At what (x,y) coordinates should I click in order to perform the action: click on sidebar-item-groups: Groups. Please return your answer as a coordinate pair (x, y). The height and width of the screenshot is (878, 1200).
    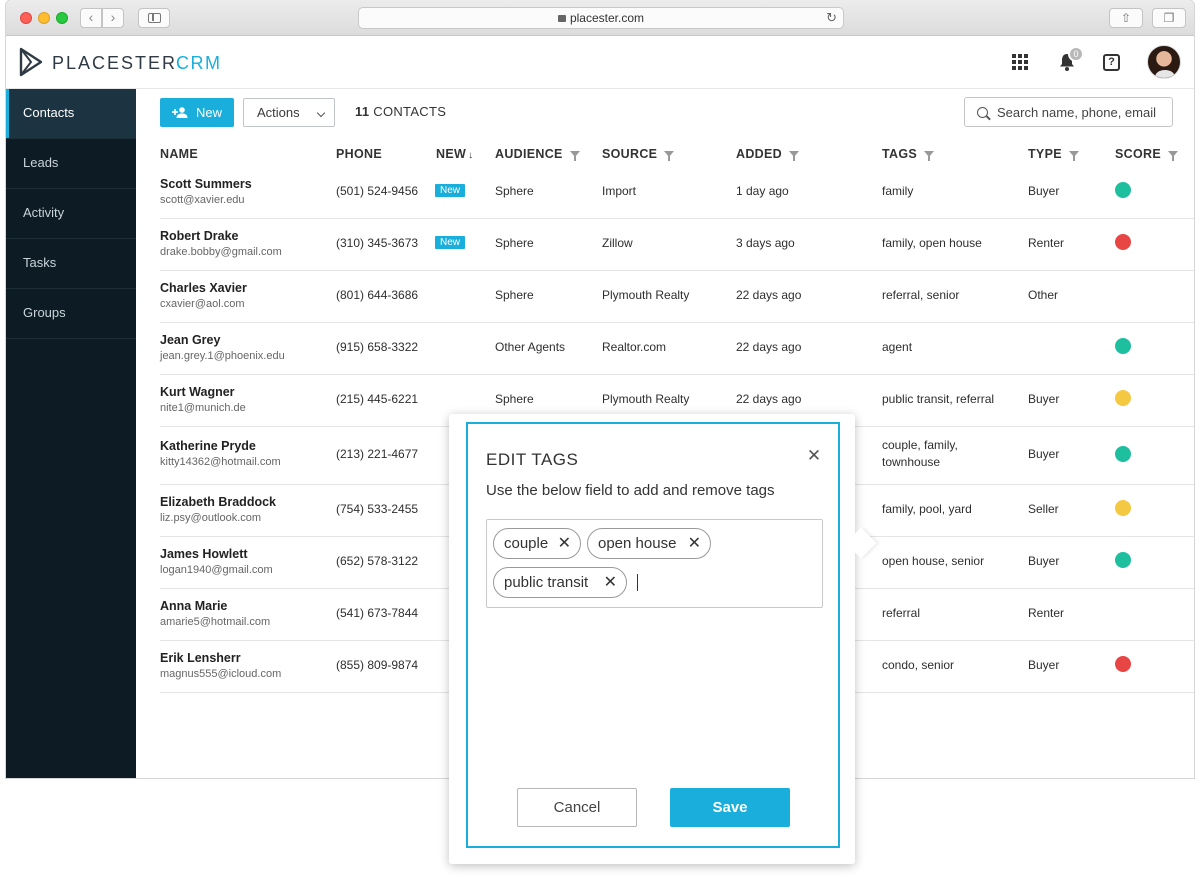
    Looking at the image, I should click on (71, 314).